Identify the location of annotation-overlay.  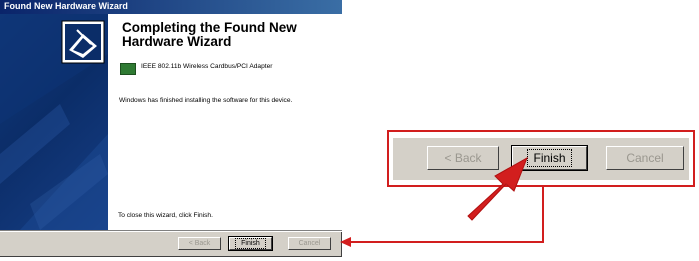
(442, 201).